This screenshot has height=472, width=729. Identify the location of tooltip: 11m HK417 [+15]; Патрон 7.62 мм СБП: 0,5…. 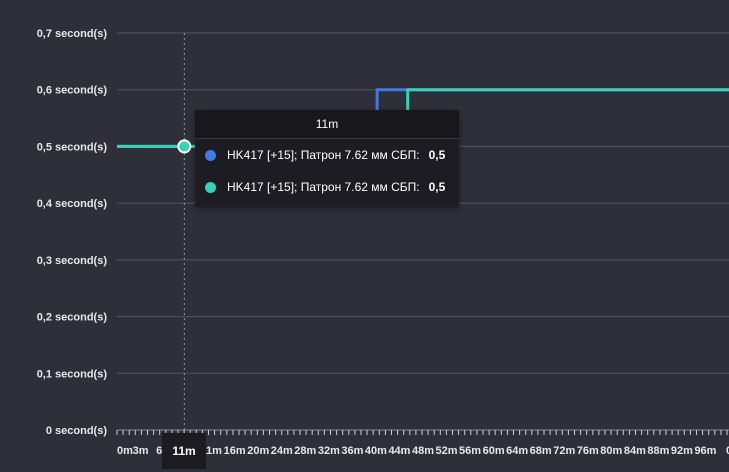
(327, 158).